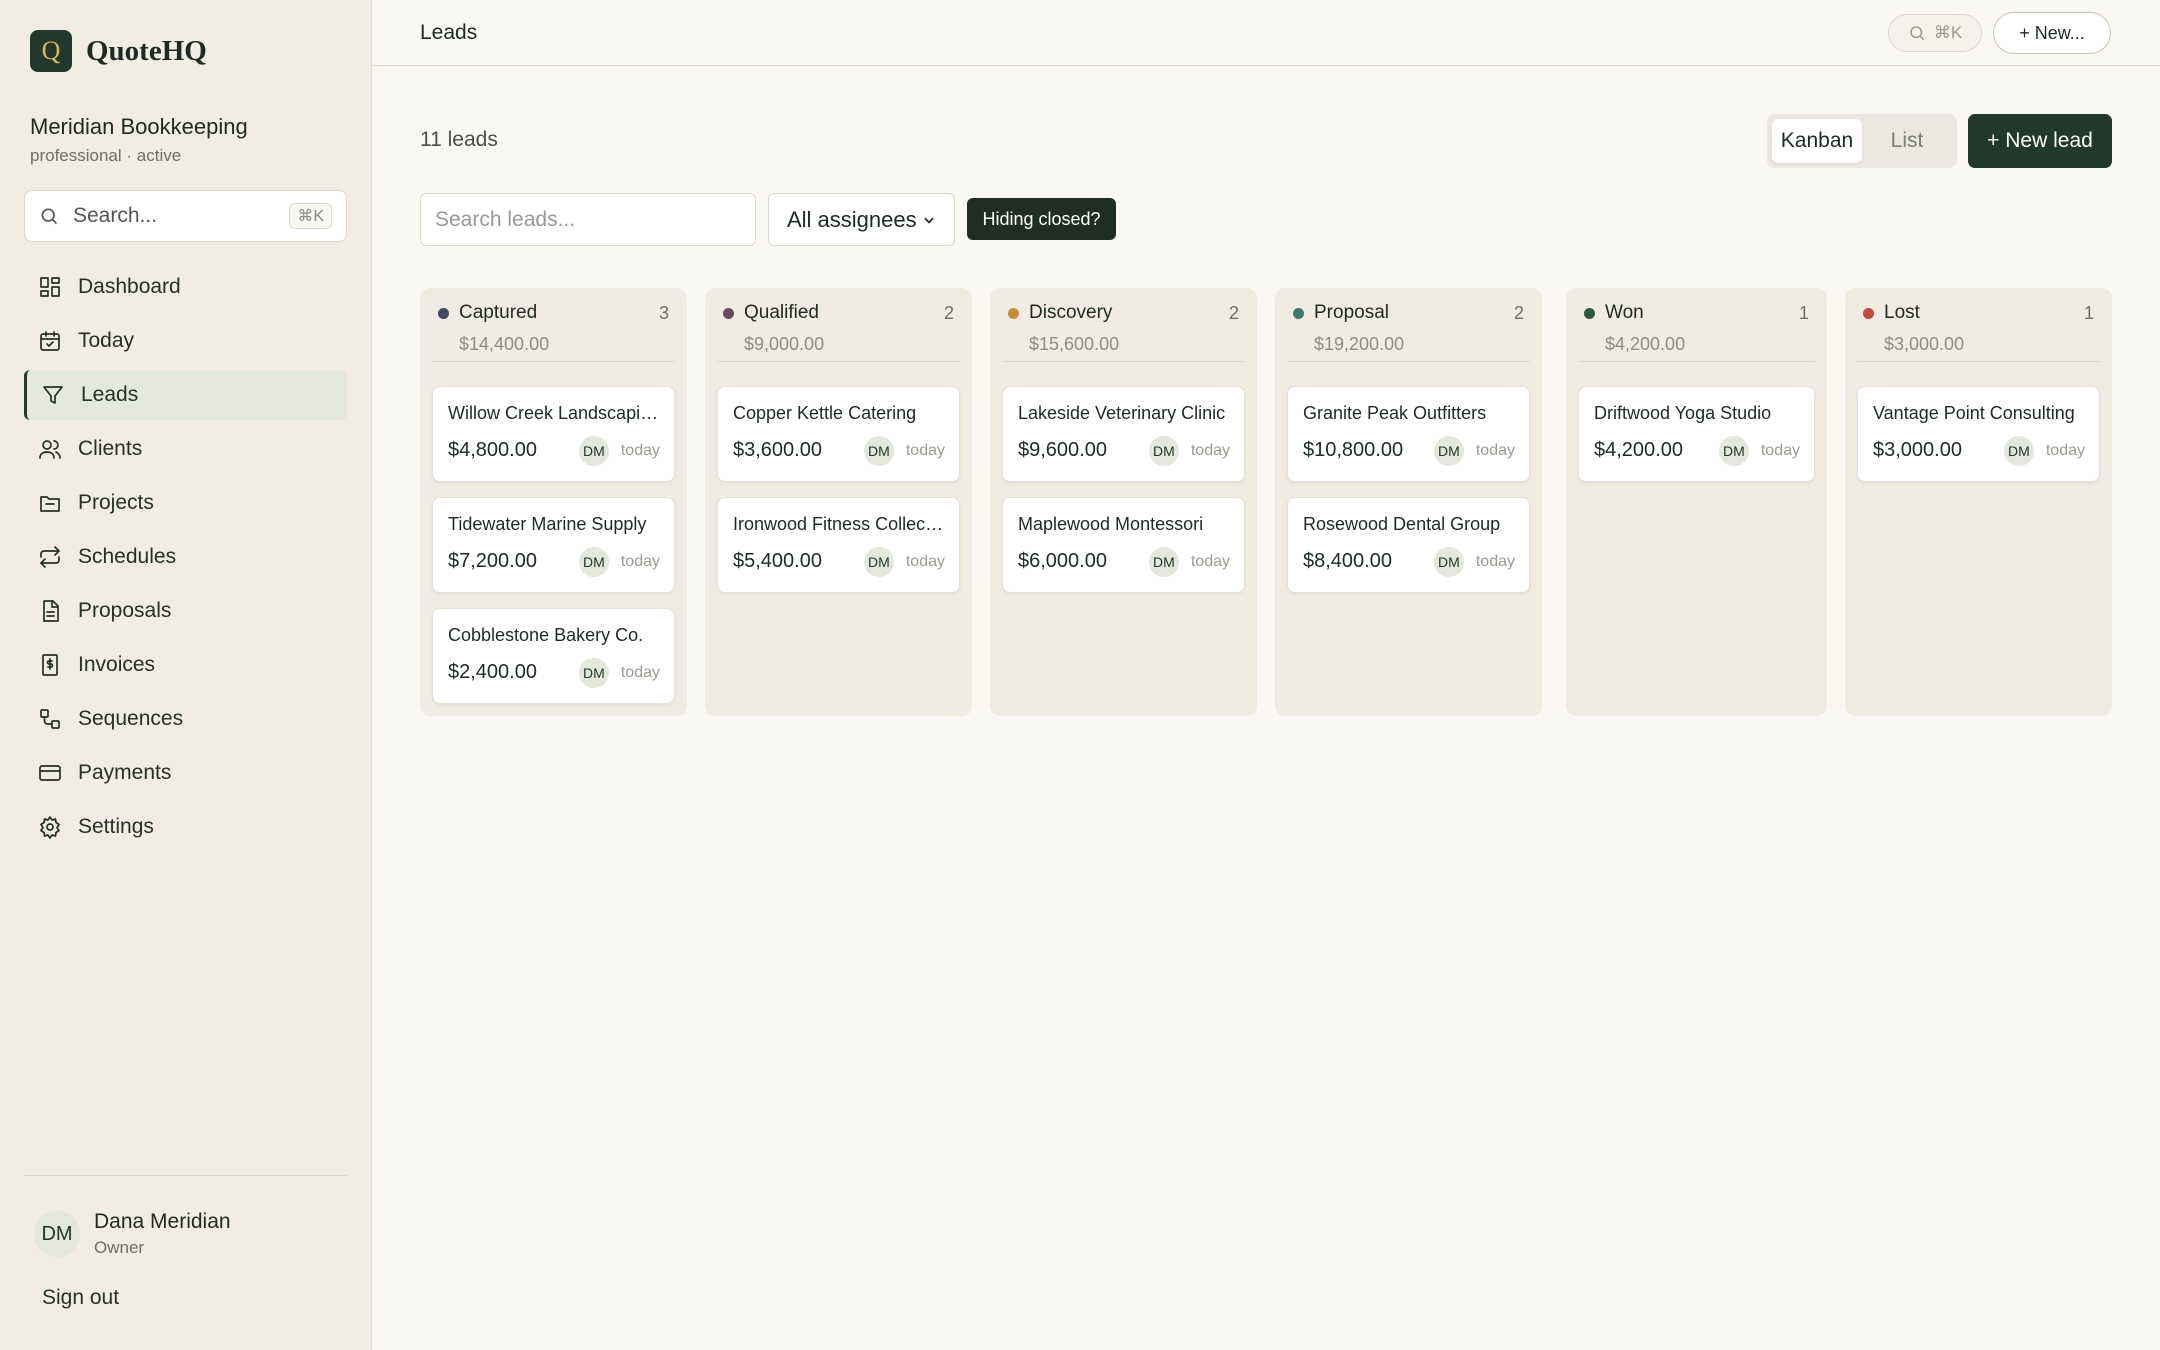  Describe the element at coordinates (50, 287) in the screenshot. I see `dashboard-icon` at that location.